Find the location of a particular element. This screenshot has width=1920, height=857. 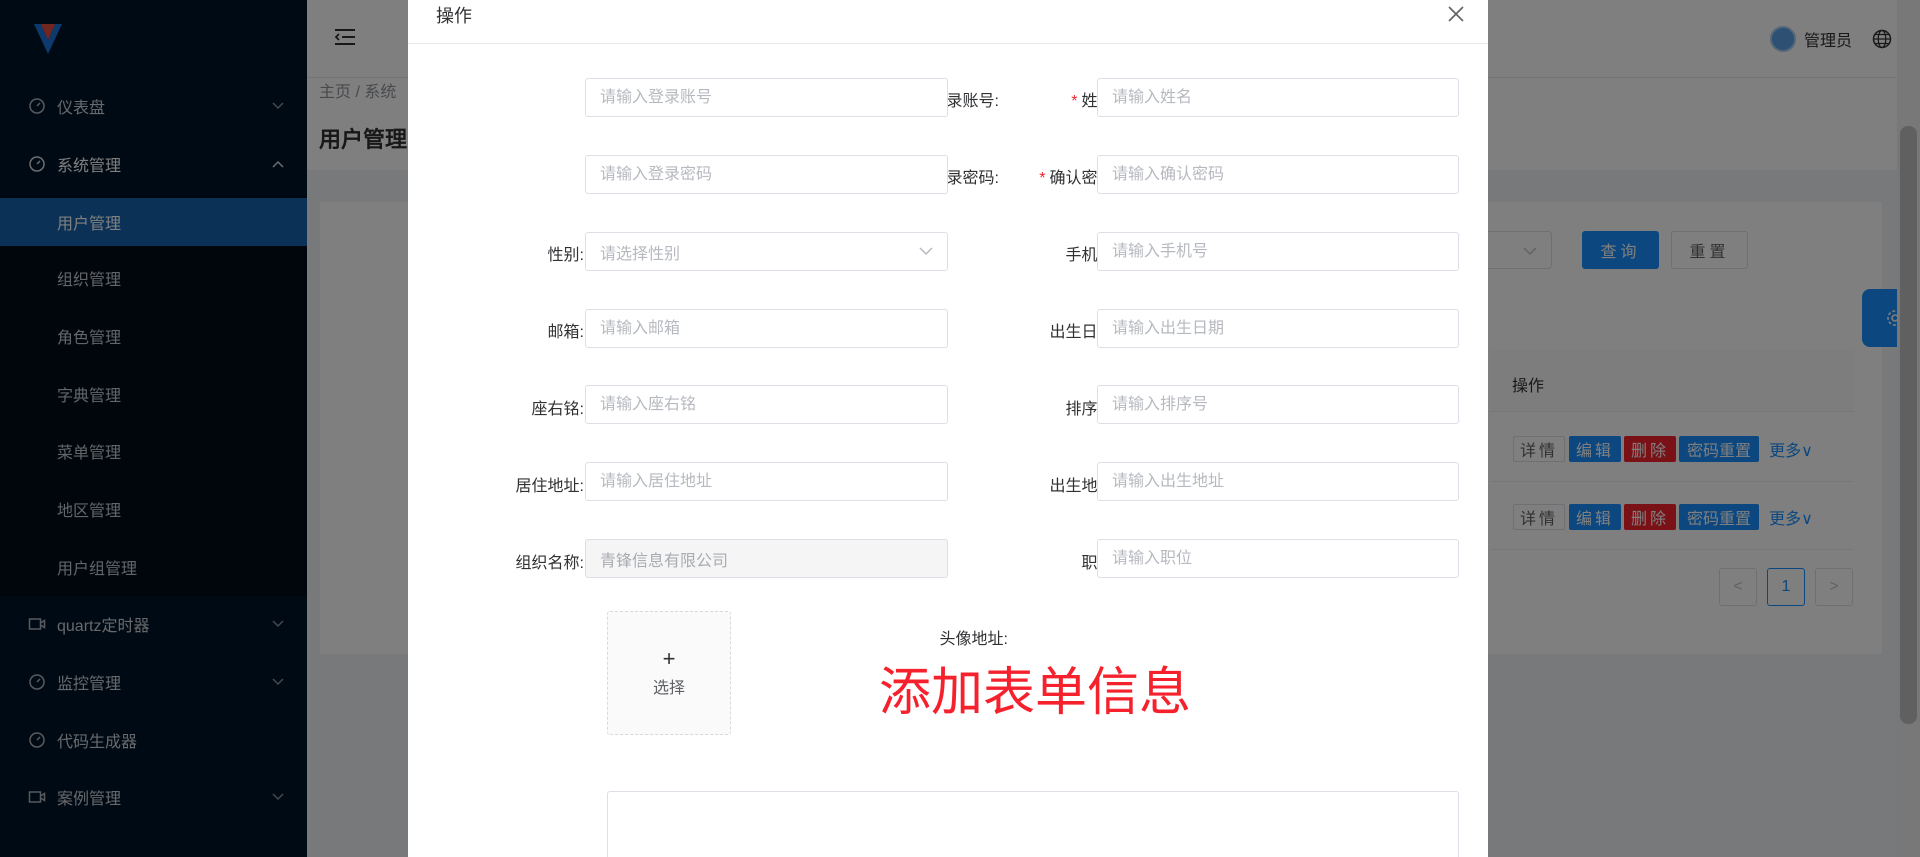

motto-input is located at coordinates (766, 404).